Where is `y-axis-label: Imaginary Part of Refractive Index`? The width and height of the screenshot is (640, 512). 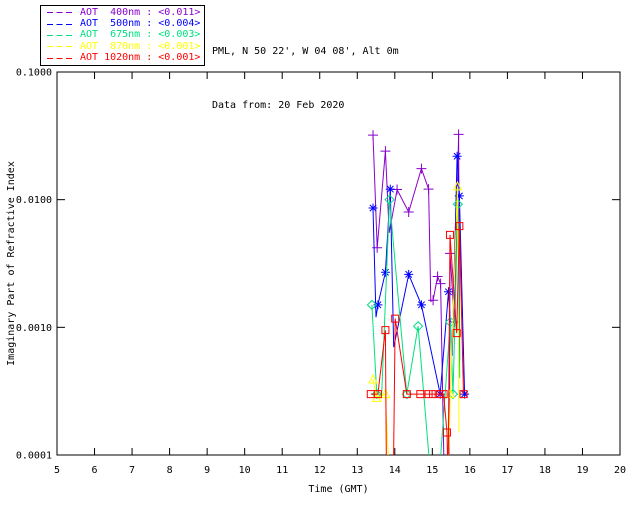
y-axis-label: Imaginary Part of Refractive Index is located at coordinates (11, 263).